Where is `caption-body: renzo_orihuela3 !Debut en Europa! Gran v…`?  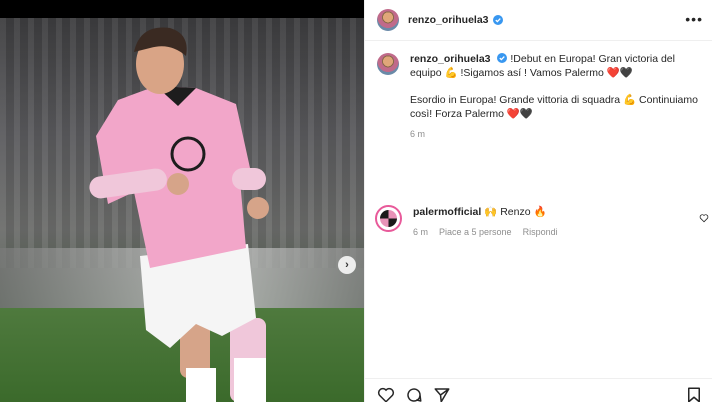 caption-body: renzo_orihuela3 !Debut en Europa! Gran v… is located at coordinates (555, 96).